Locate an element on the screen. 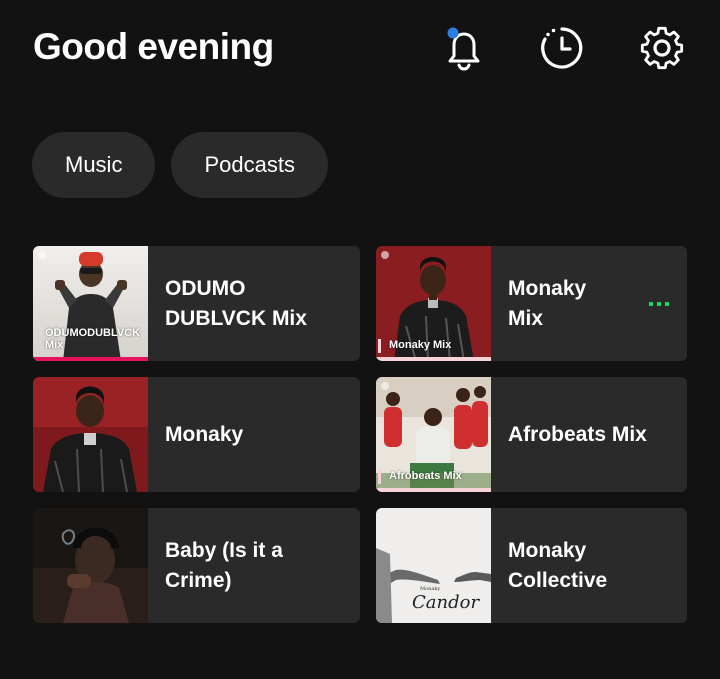  notifications-button is located at coordinates (464, 48).